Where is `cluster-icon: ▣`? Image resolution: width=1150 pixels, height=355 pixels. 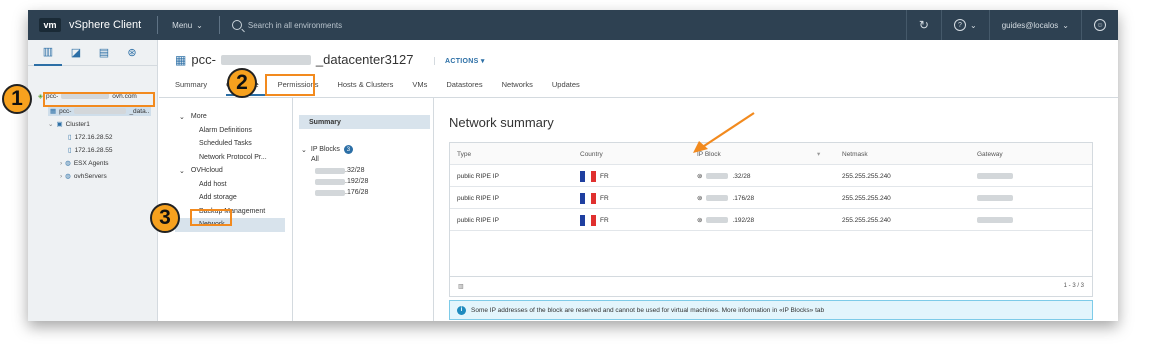 cluster-icon: ▣ is located at coordinates (59, 124).